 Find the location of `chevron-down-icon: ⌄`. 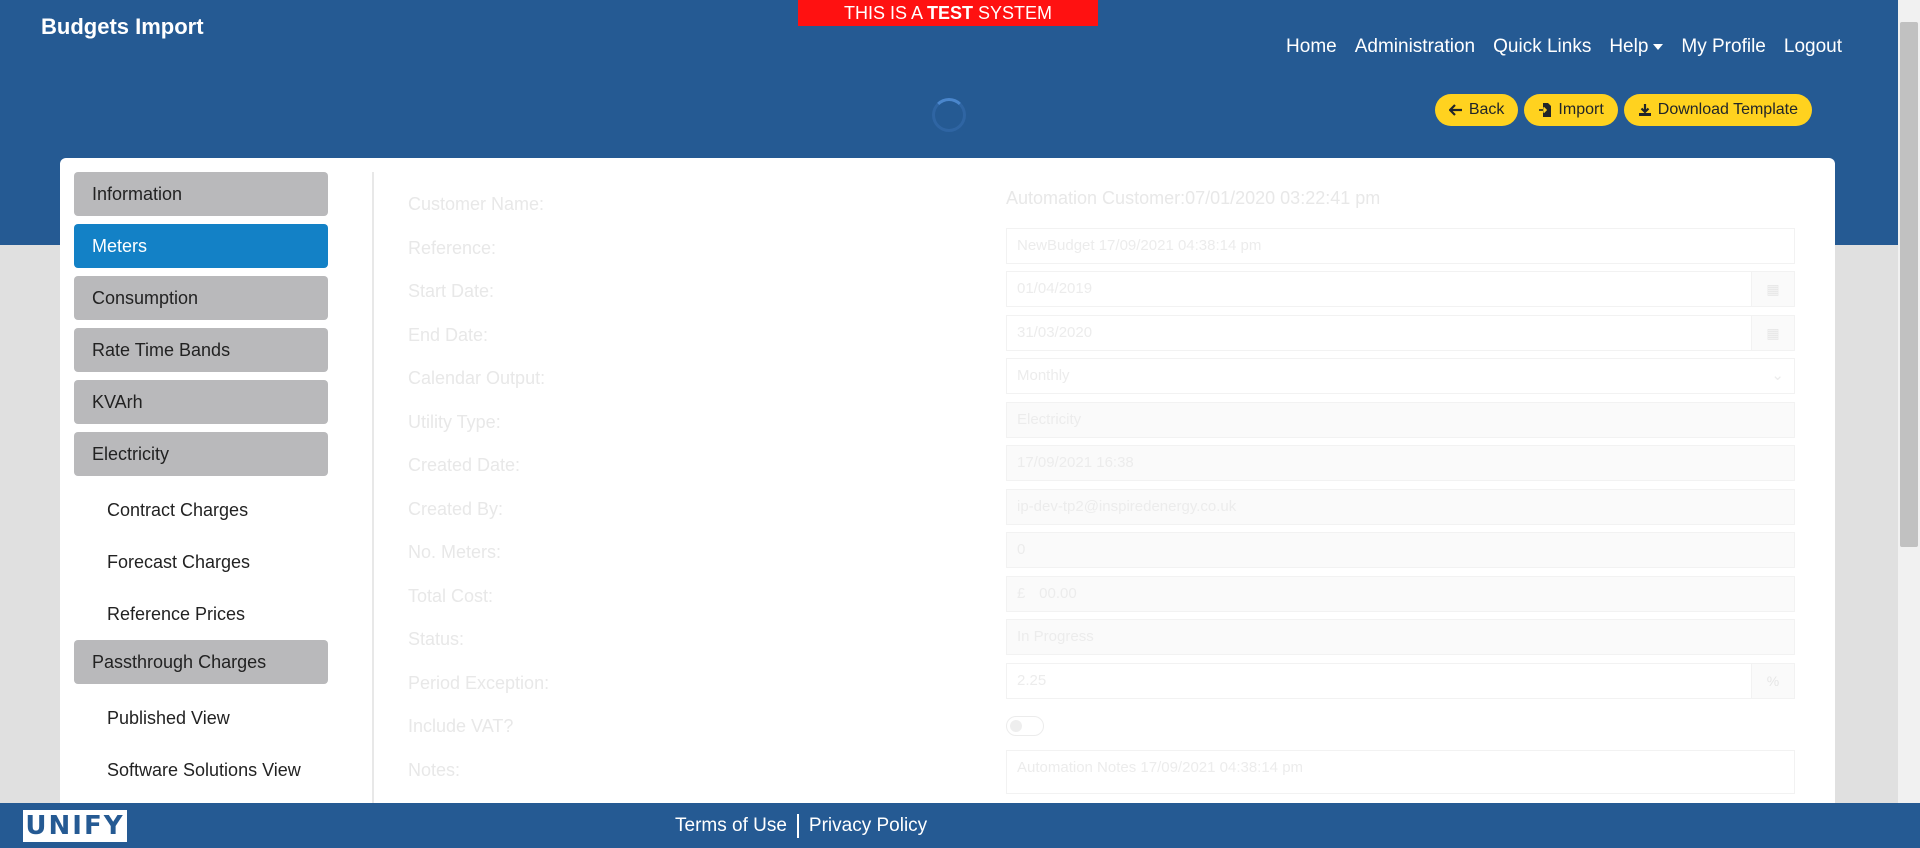

chevron-down-icon: ⌄ is located at coordinates (1777, 375).